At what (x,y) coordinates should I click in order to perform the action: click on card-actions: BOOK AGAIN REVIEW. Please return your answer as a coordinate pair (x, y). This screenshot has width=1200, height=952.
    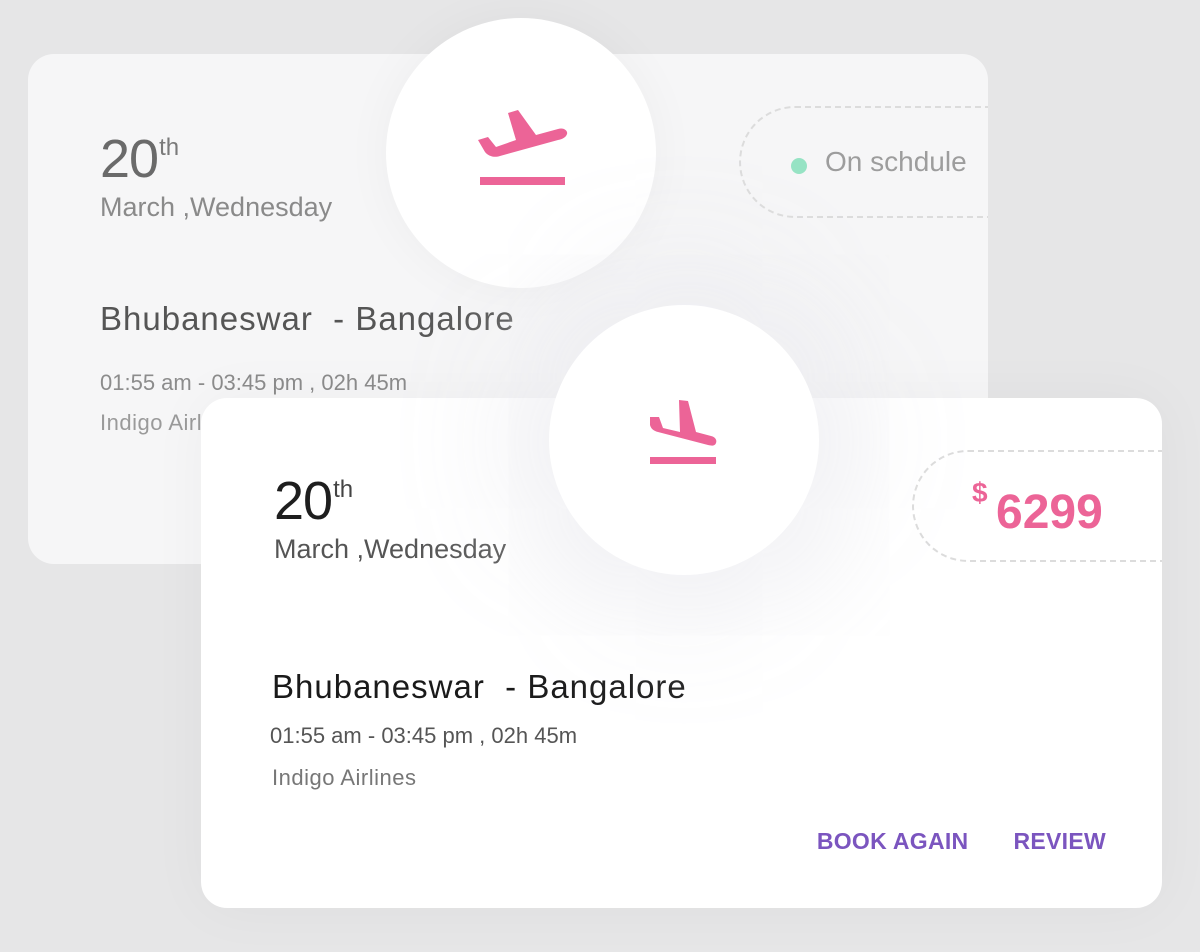
    Looking at the image, I should click on (961, 841).